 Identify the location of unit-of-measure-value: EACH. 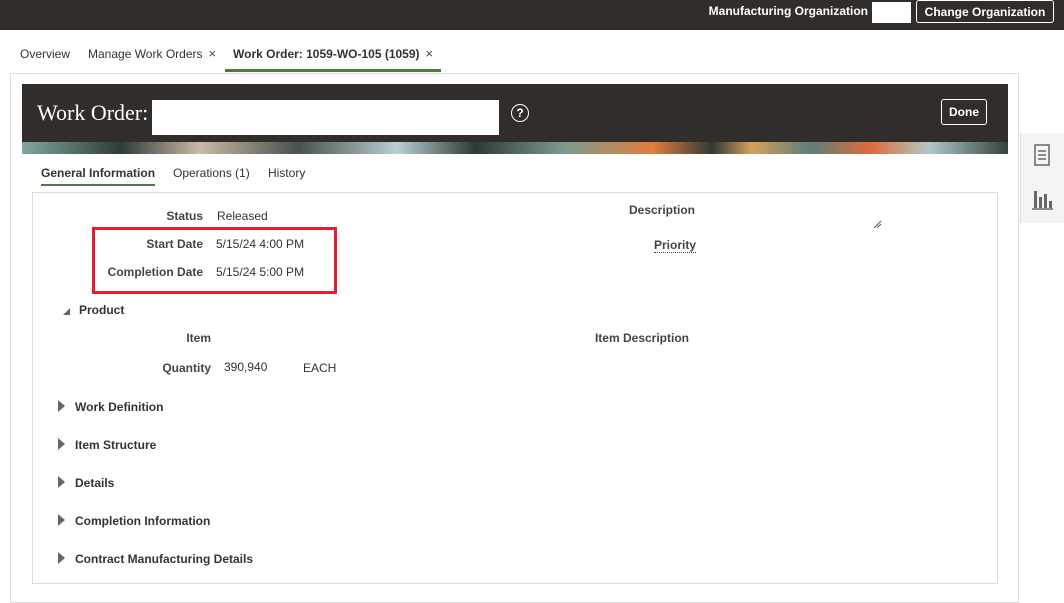
(320, 368).